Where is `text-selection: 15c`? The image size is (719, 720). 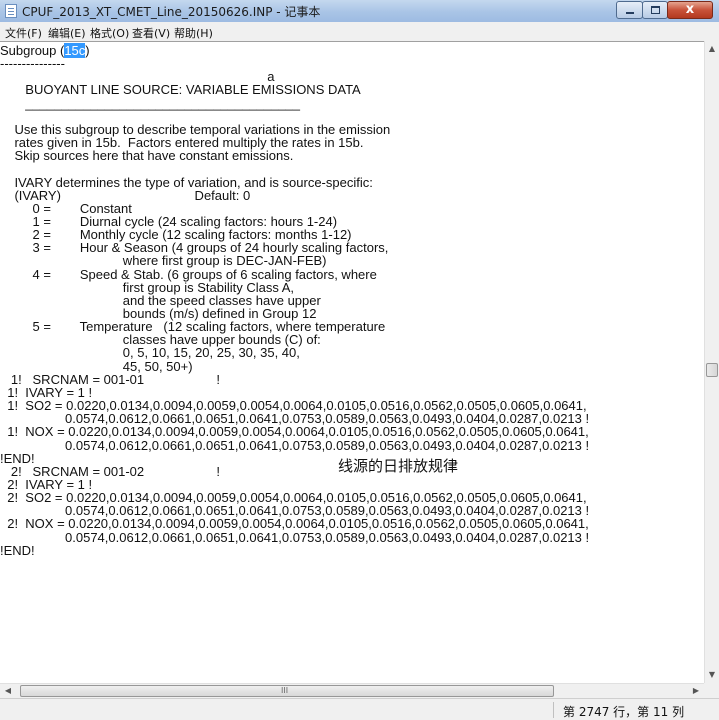
text-selection: 15c is located at coordinates (75, 50).